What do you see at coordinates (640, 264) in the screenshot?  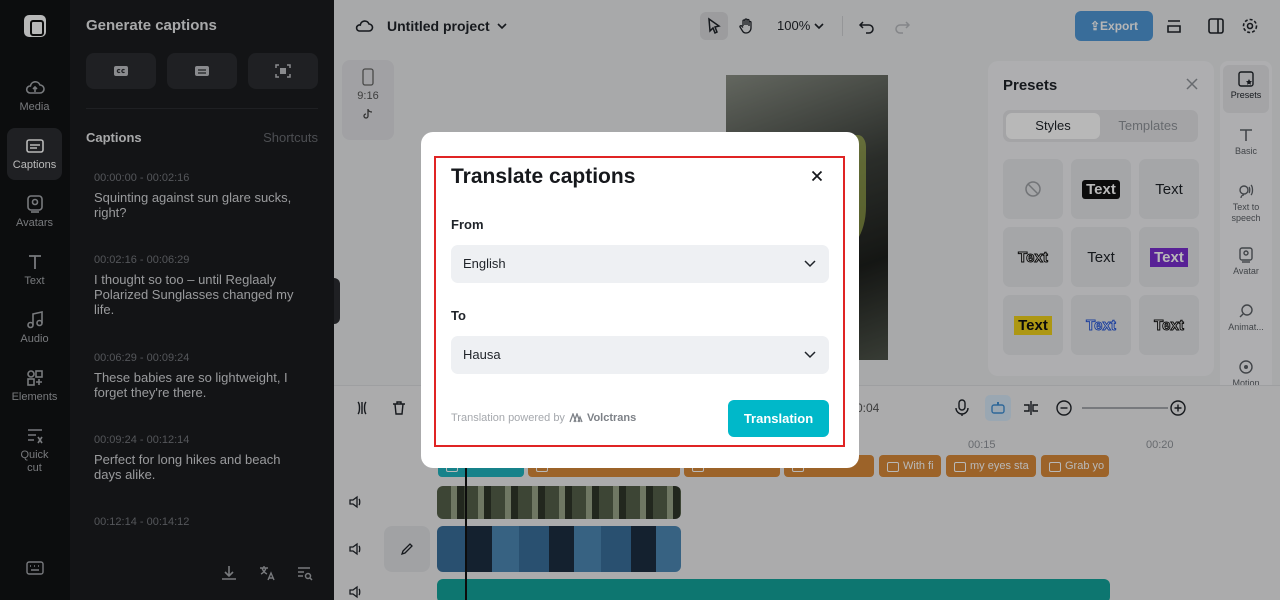 I see `from-language-select: English` at bounding box center [640, 264].